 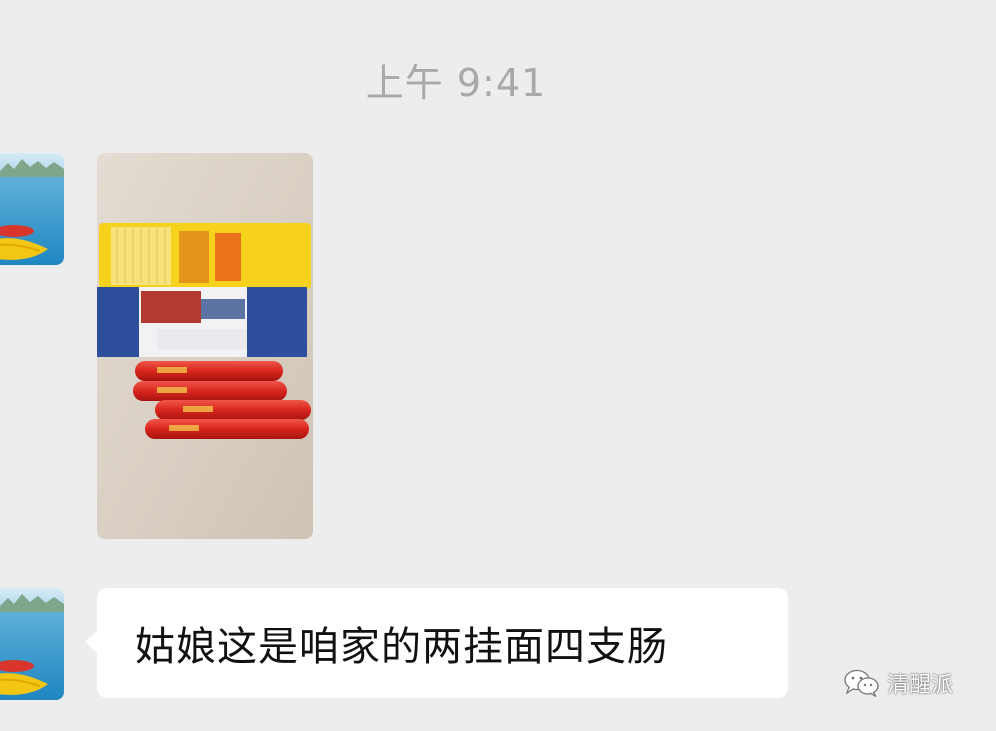 I want to click on photo-noodles-sausages, so click(x=205, y=346).